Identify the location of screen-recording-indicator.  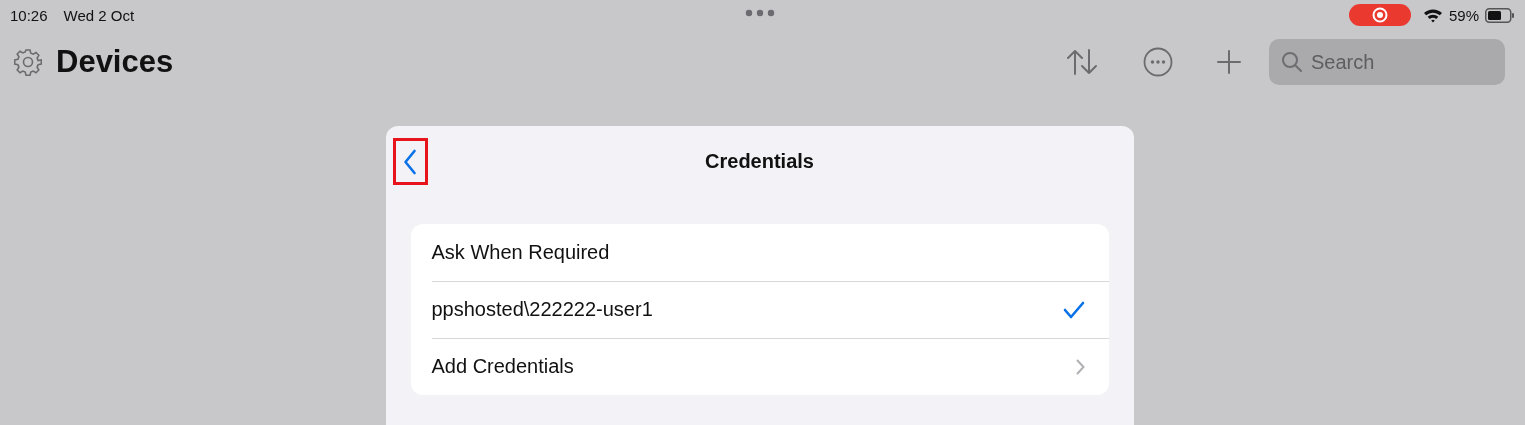
(1379, 15).